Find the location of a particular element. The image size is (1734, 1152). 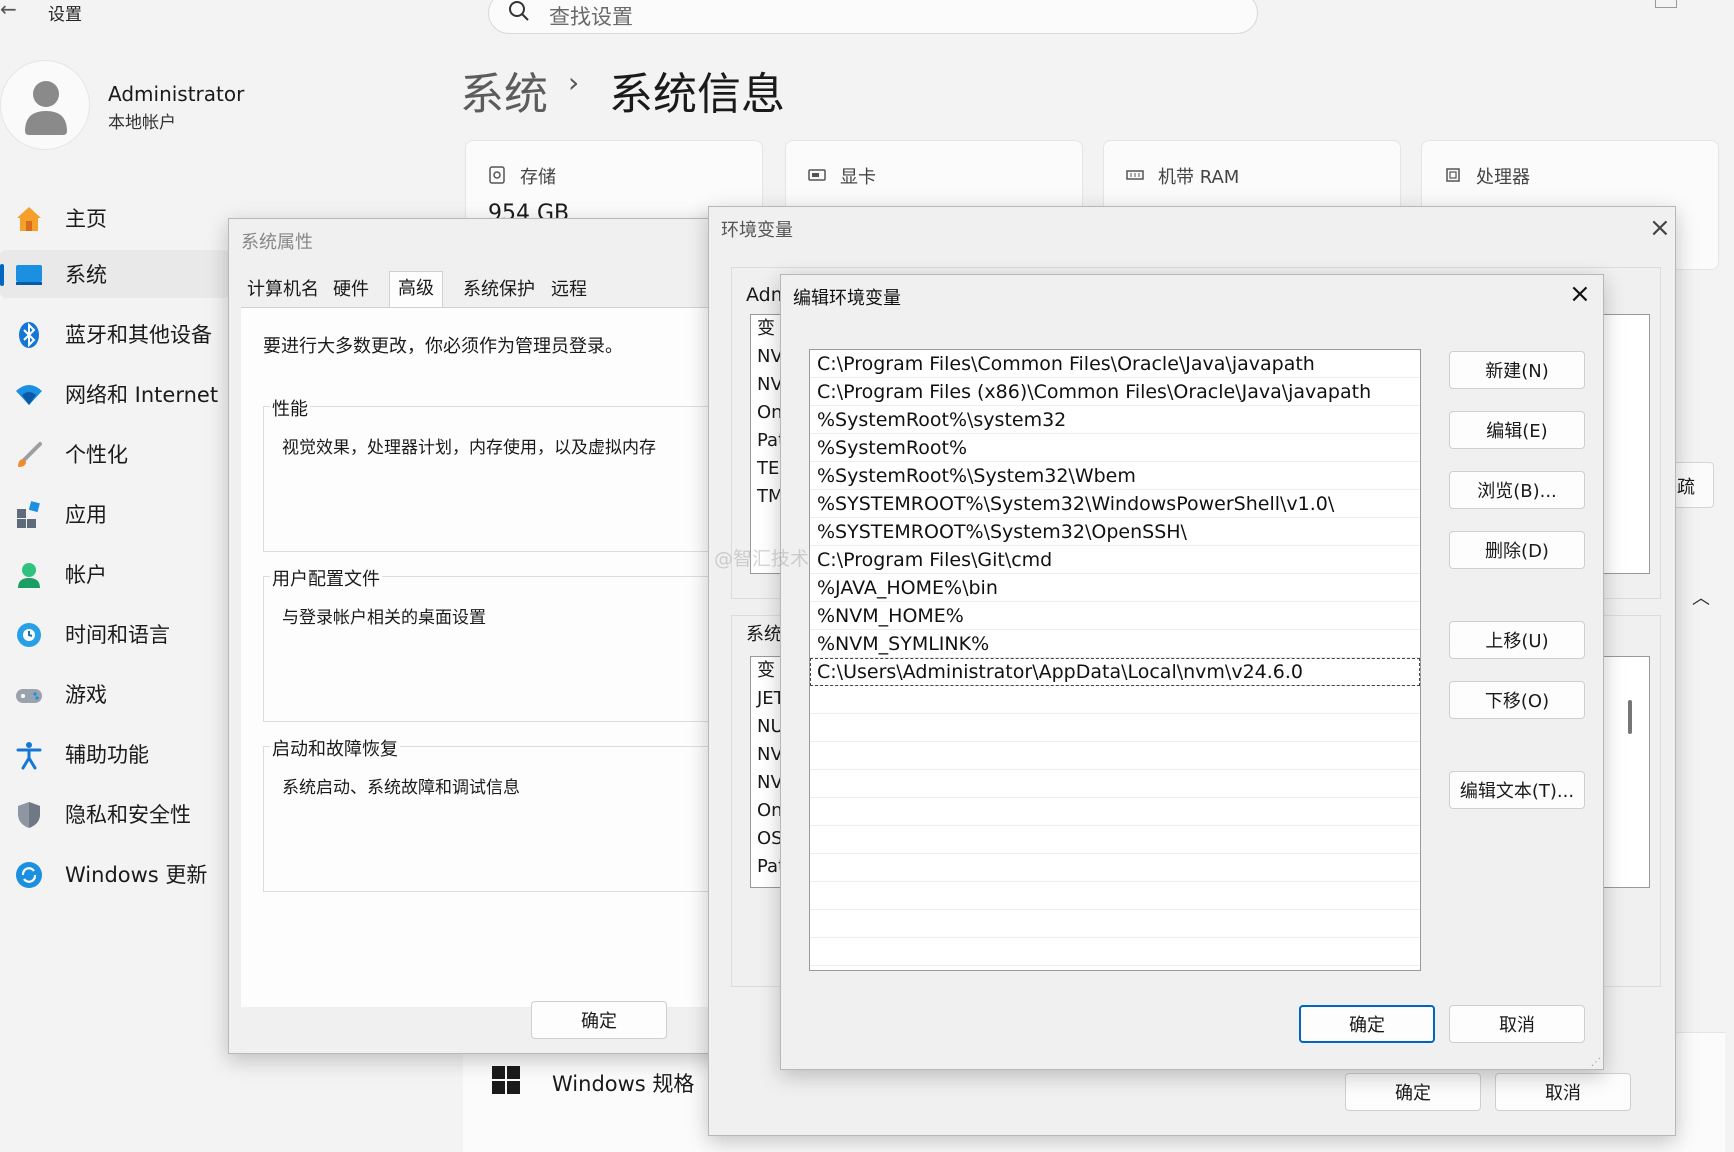

path-entry: %NVM_HOME% is located at coordinates (1115, 616).